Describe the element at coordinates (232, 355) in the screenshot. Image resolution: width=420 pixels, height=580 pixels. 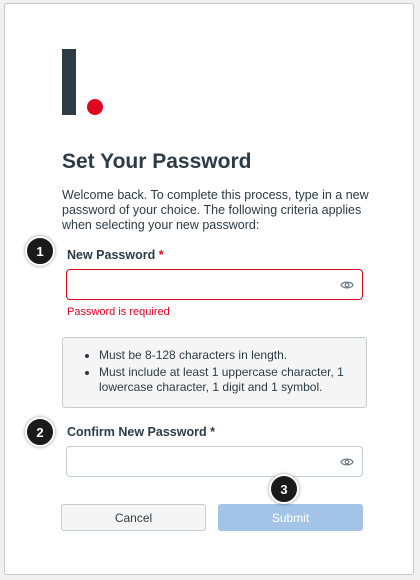
I see `criteria-item: Must be 8-128 characters in length.` at that location.